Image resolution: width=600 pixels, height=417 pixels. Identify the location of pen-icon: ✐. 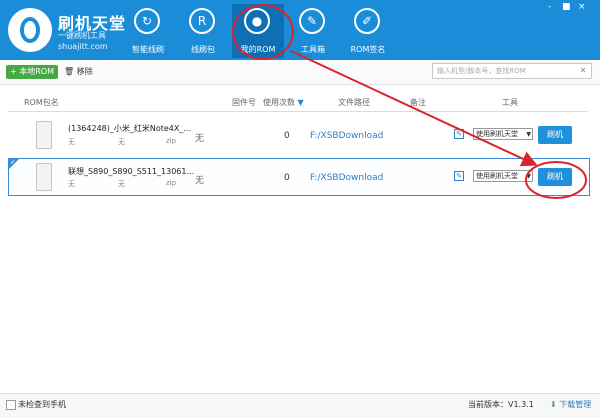
(367, 21).